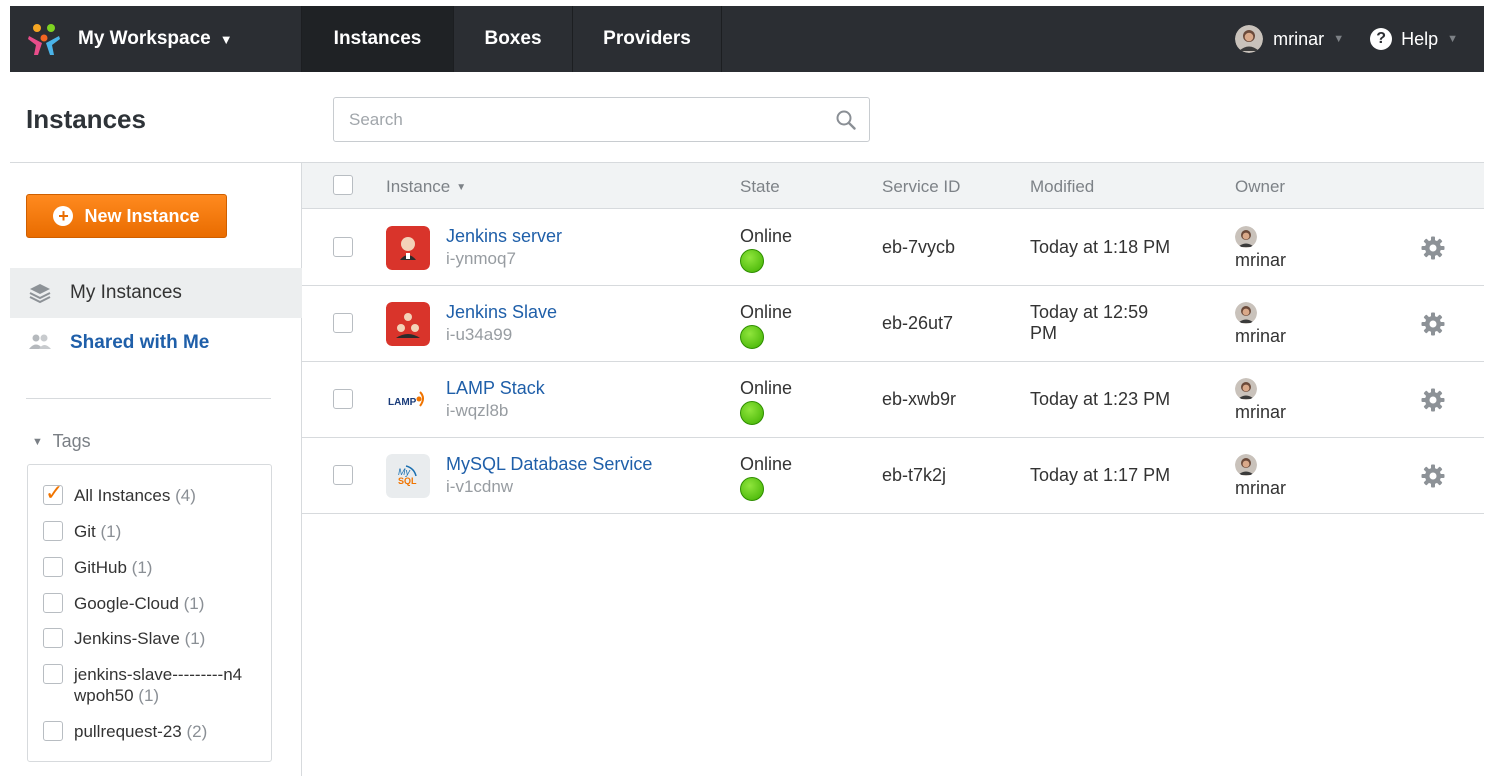 This screenshot has width=1494, height=776. Describe the element at coordinates (574, 119) in the screenshot. I see `search-input` at that location.